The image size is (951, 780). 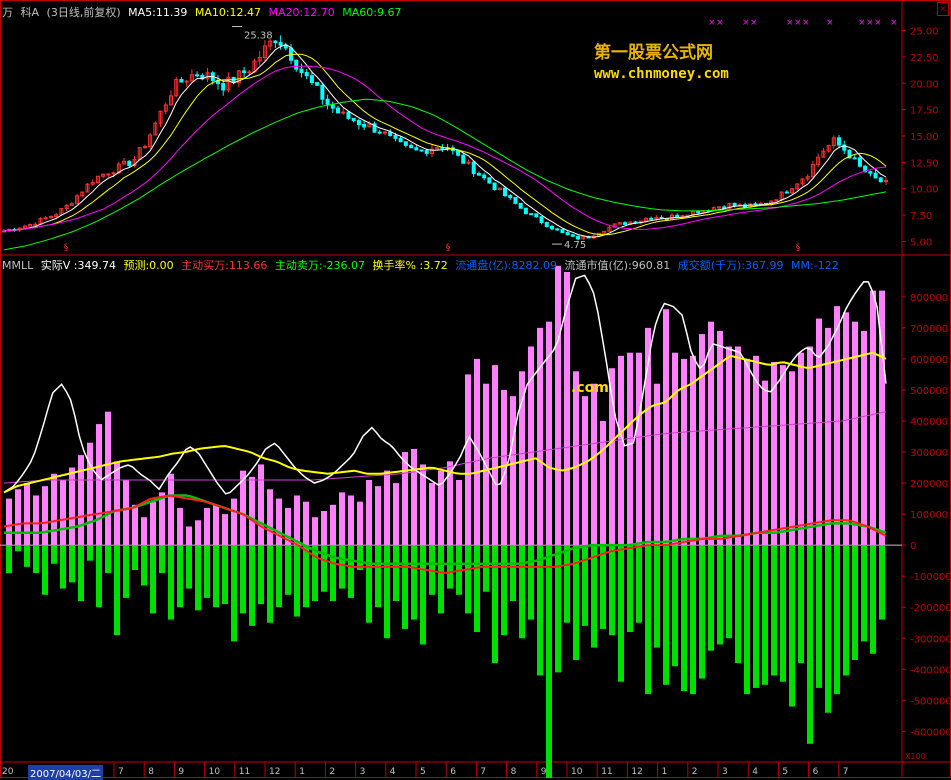 I want to click on price-tick-label: 12.50, so click(x=924, y=163).